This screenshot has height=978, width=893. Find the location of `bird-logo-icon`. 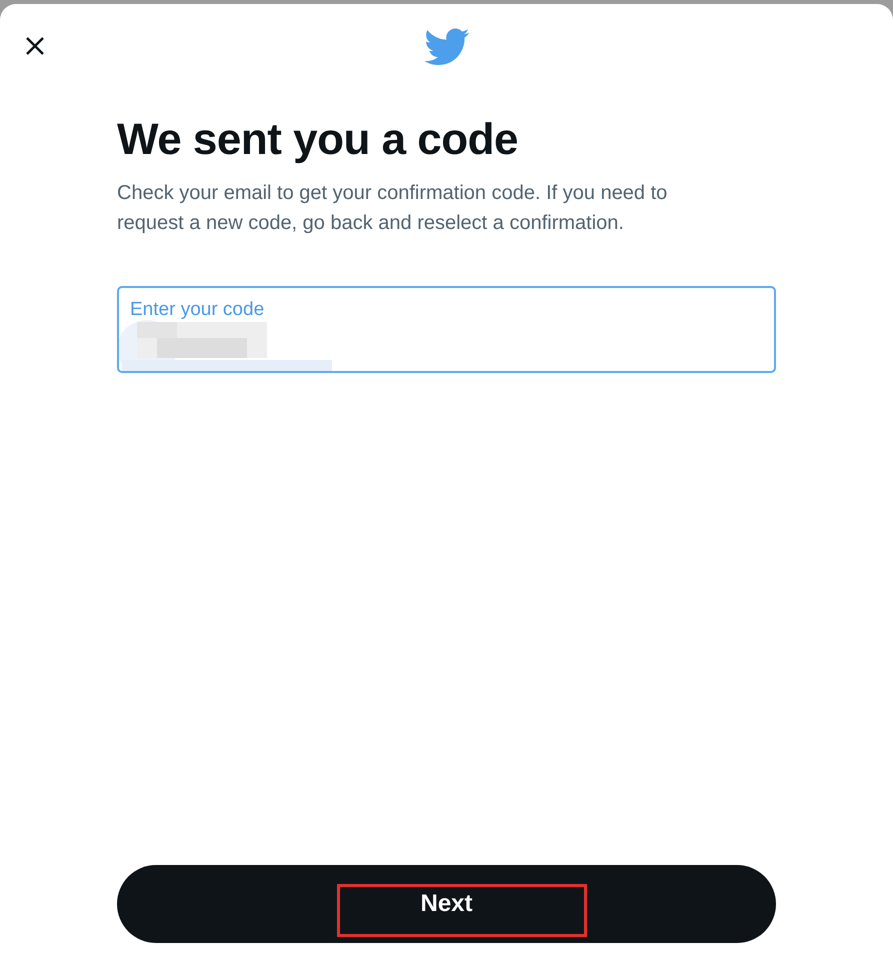

bird-logo-icon is located at coordinates (447, 47).